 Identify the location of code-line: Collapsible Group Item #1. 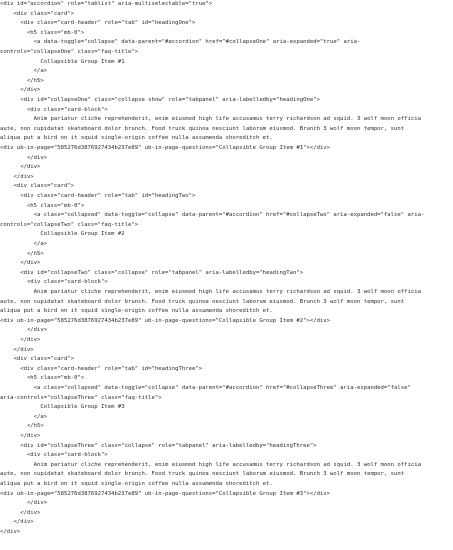
(62, 61).